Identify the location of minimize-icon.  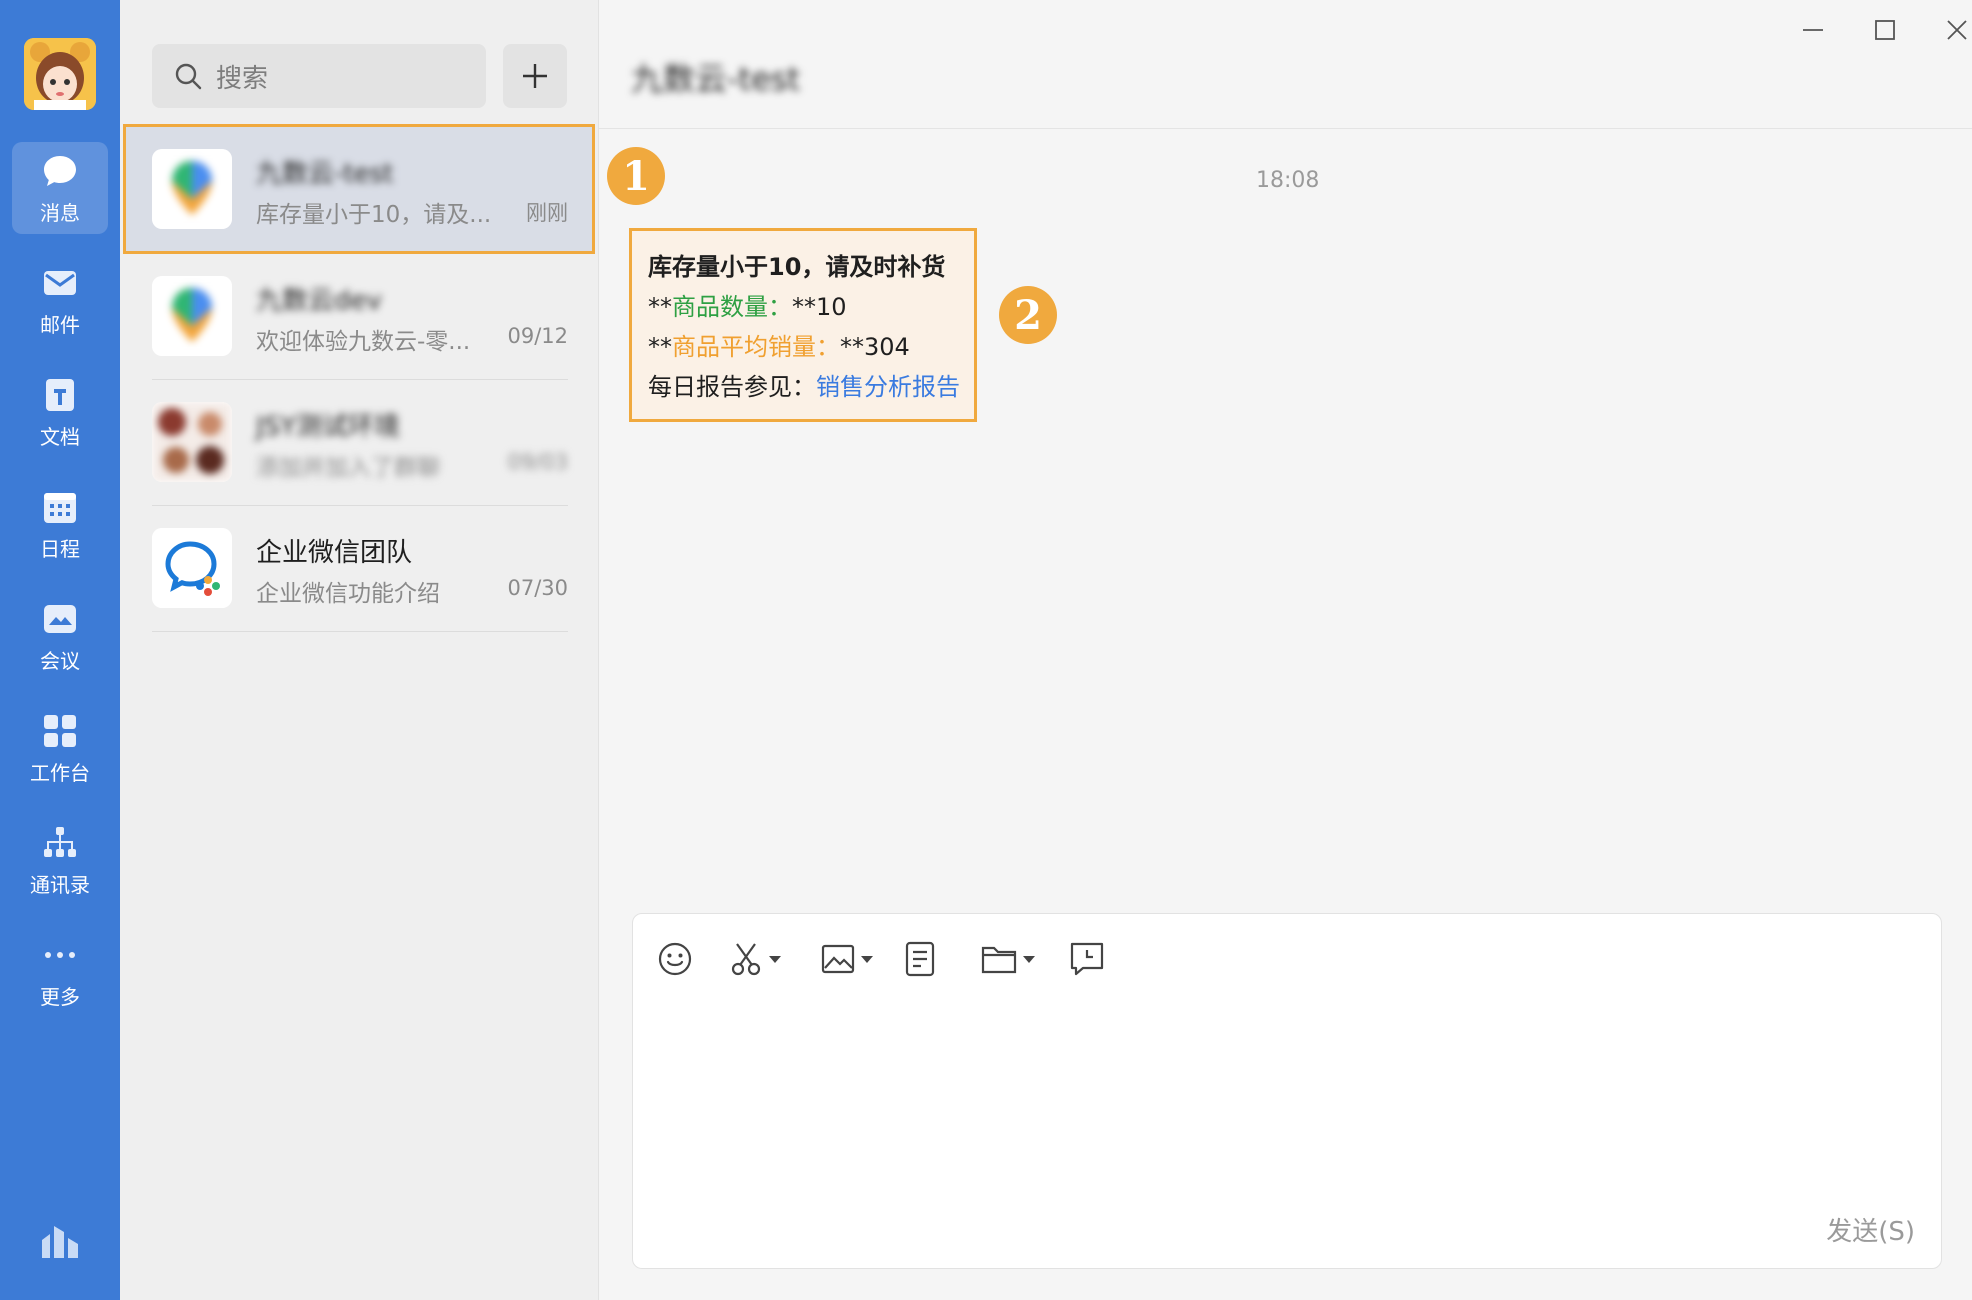
(1813, 30).